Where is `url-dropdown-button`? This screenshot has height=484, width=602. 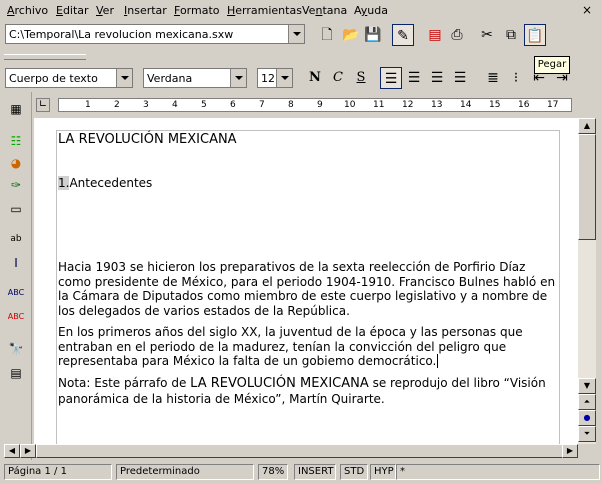
url-dropdown-button is located at coordinates (296, 34).